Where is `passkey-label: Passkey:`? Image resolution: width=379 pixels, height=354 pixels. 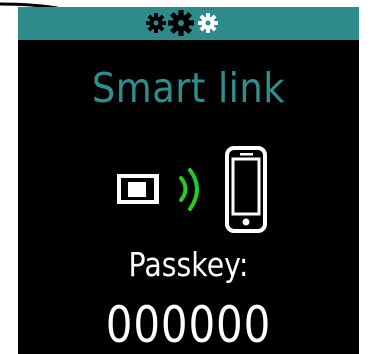
passkey-label: Passkey: is located at coordinates (188, 264).